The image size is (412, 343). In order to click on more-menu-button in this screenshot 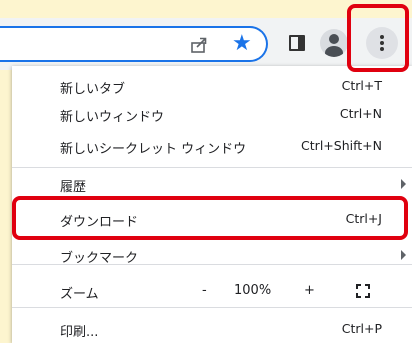, I will do `click(382, 43)`.